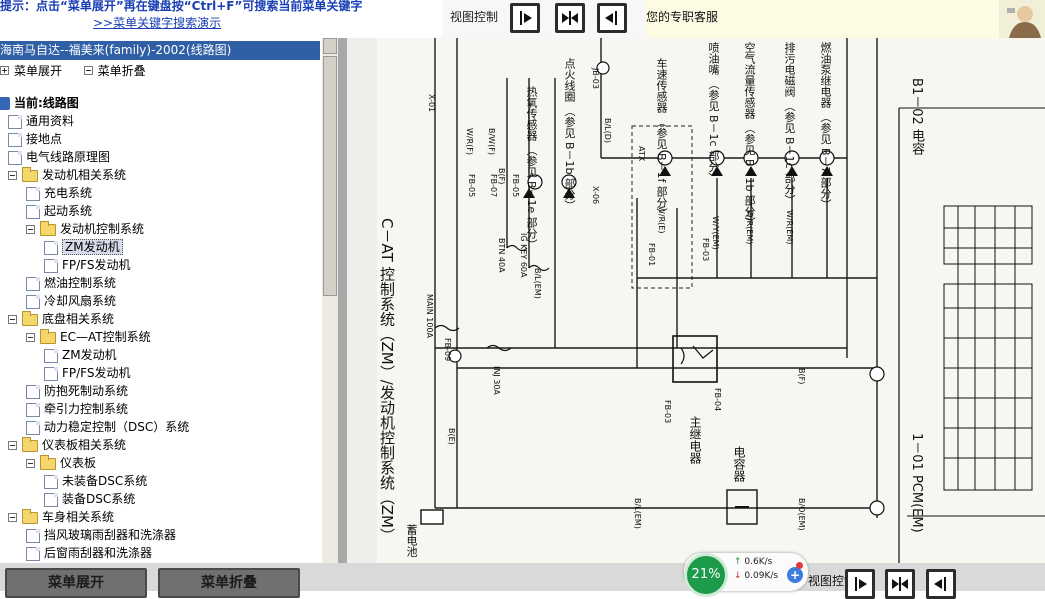  Describe the element at coordinates (38, 70) in the screenshot. I see `menu-expand-link: 菜单展开` at that location.